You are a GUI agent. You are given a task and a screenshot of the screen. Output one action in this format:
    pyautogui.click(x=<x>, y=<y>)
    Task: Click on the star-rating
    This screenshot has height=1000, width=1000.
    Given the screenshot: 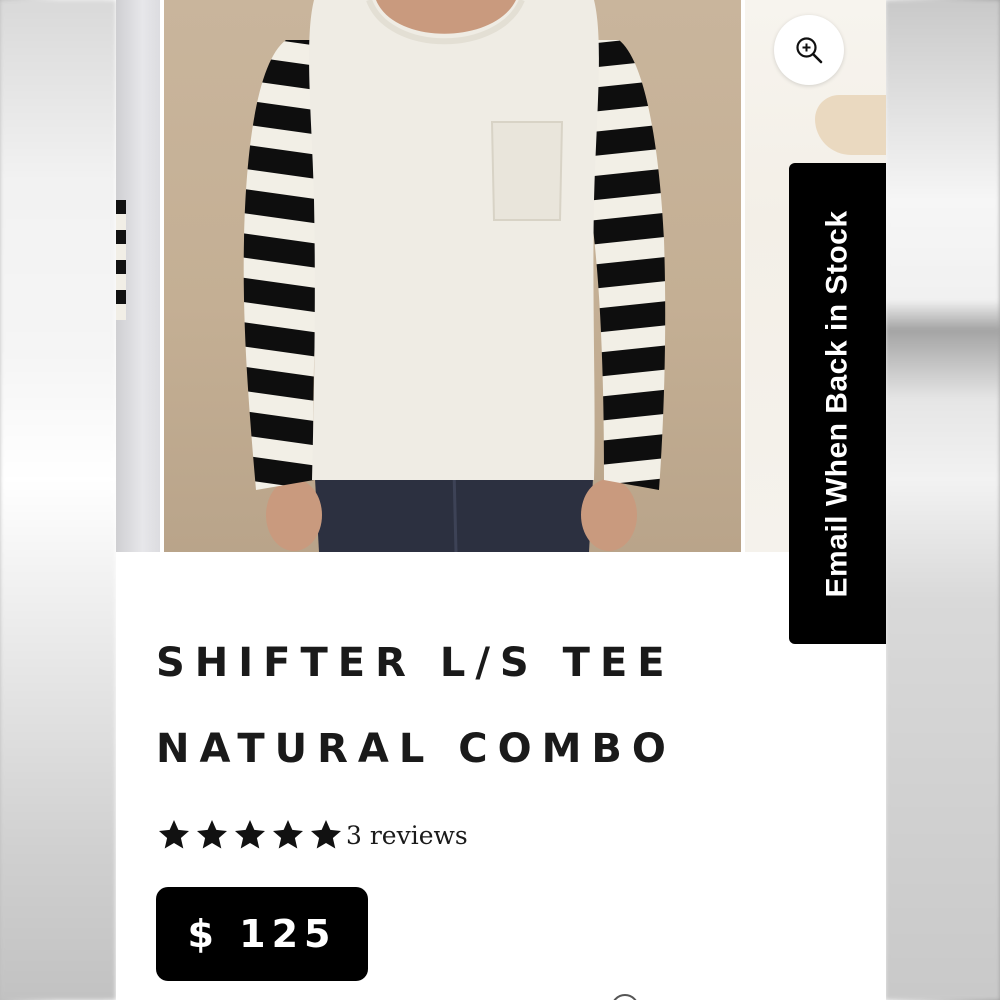 What is the action you would take?
    pyautogui.click(x=250, y=835)
    